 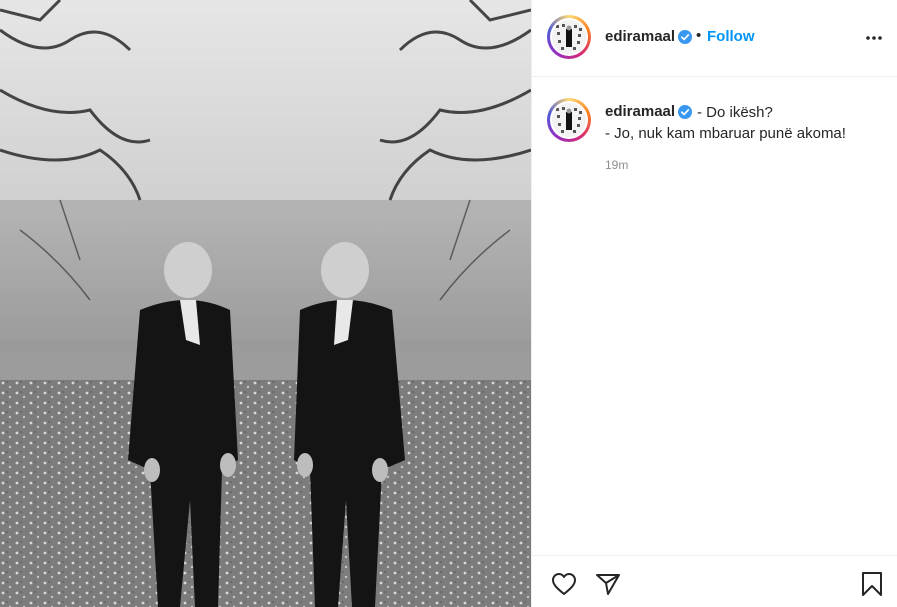 What do you see at coordinates (872, 584) in the screenshot?
I see `bookmark-icon` at bounding box center [872, 584].